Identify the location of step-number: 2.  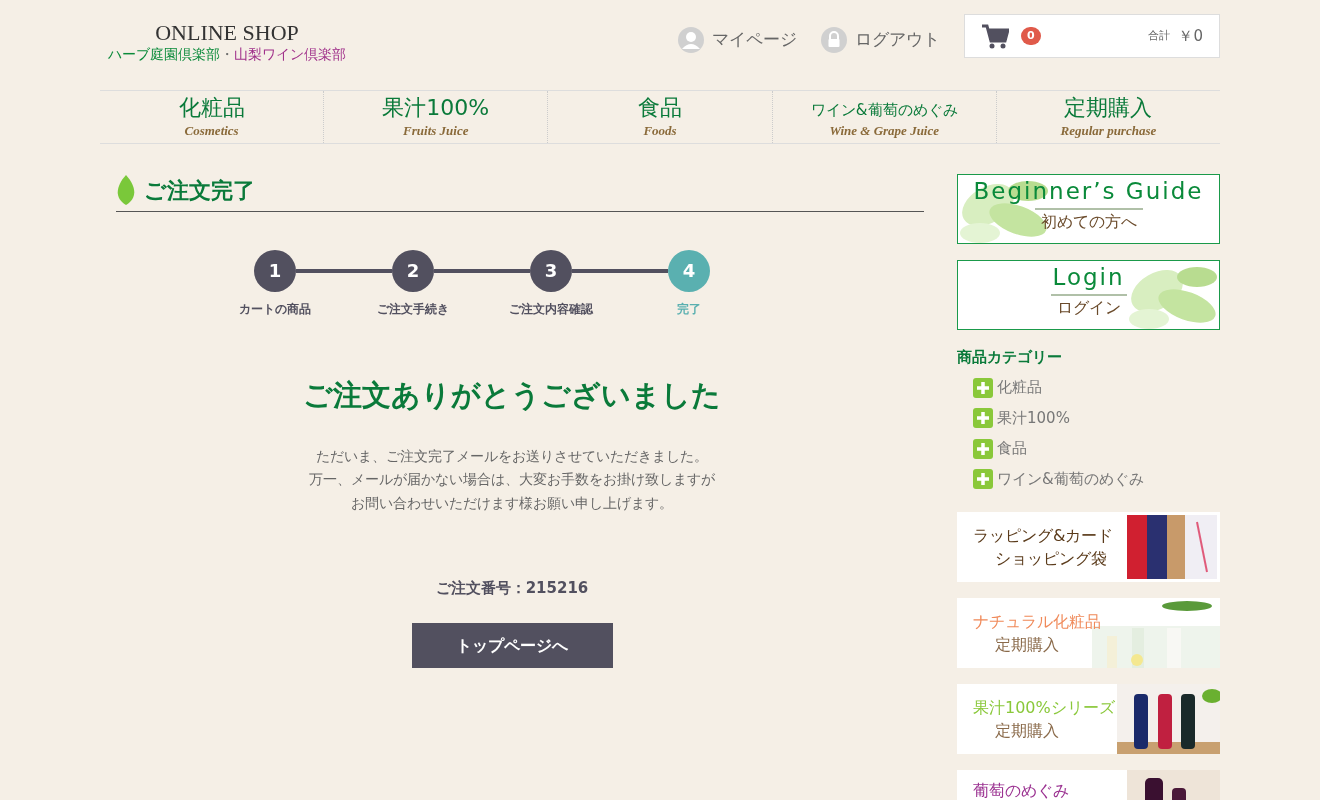
(413, 270).